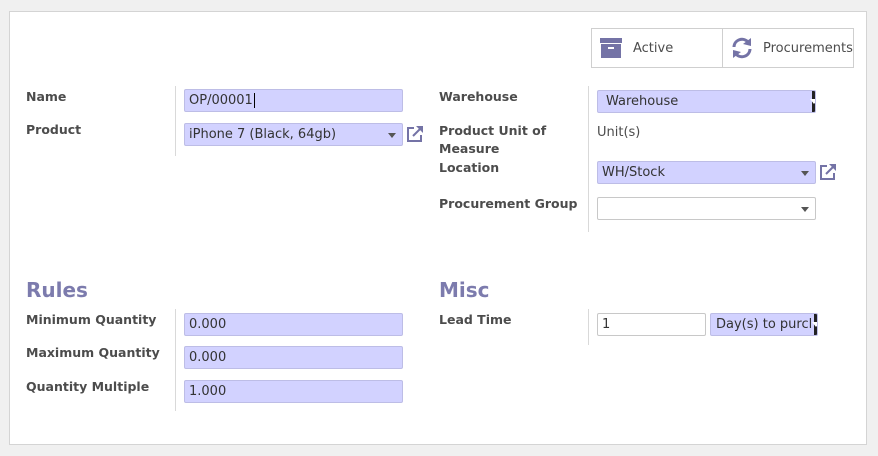  I want to click on minimum-quantity-input: 0.000, so click(293, 324).